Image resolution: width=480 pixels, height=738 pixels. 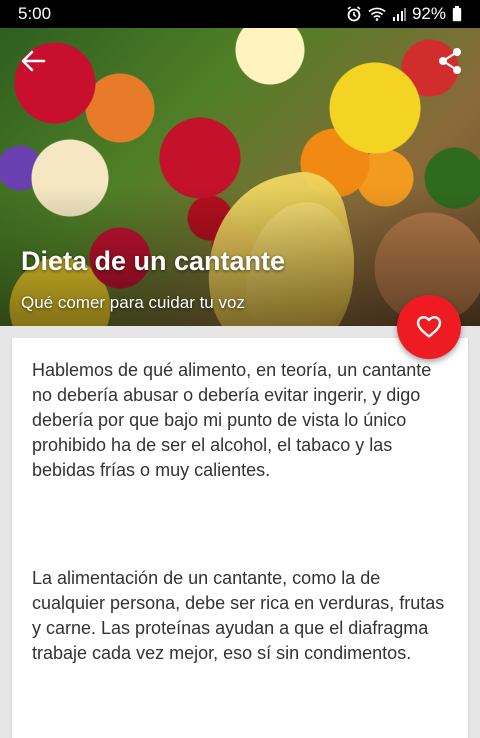 I want to click on back-button, so click(x=33, y=61).